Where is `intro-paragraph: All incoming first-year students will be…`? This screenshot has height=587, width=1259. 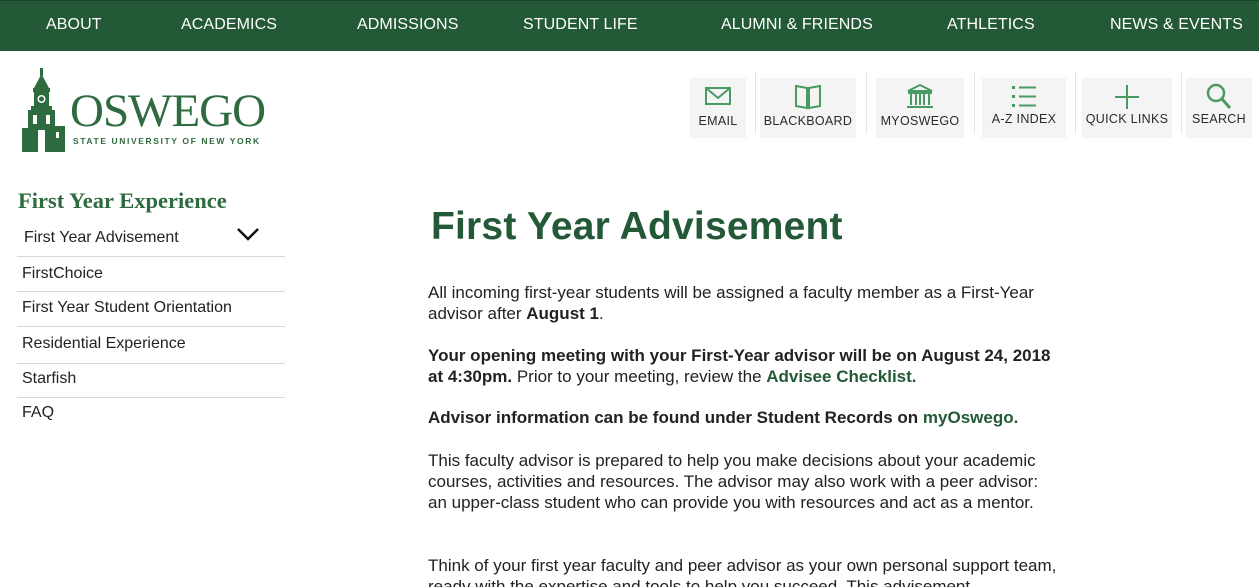
intro-paragraph: All incoming first-year students will be… is located at coordinates (738, 303).